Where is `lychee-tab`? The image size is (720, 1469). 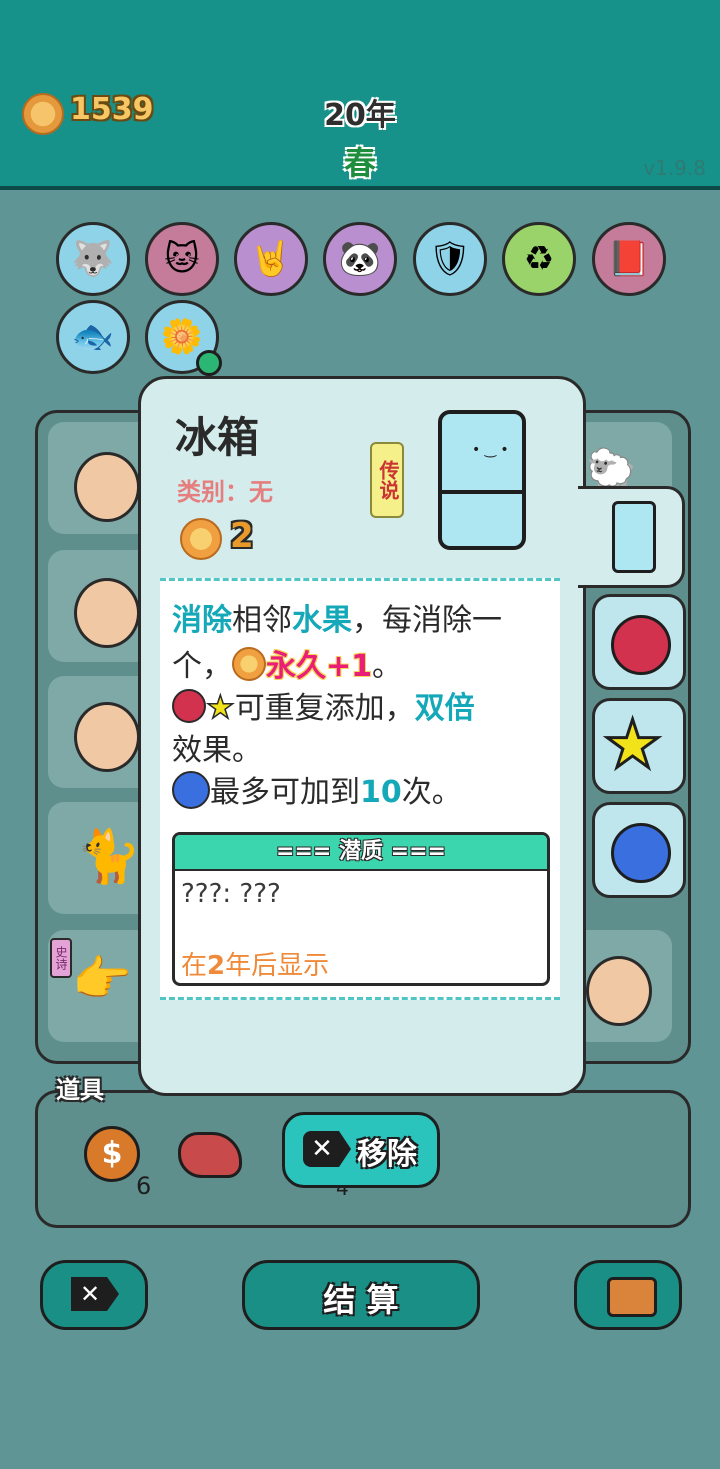
lychee-tab is located at coordinates (639, 642).